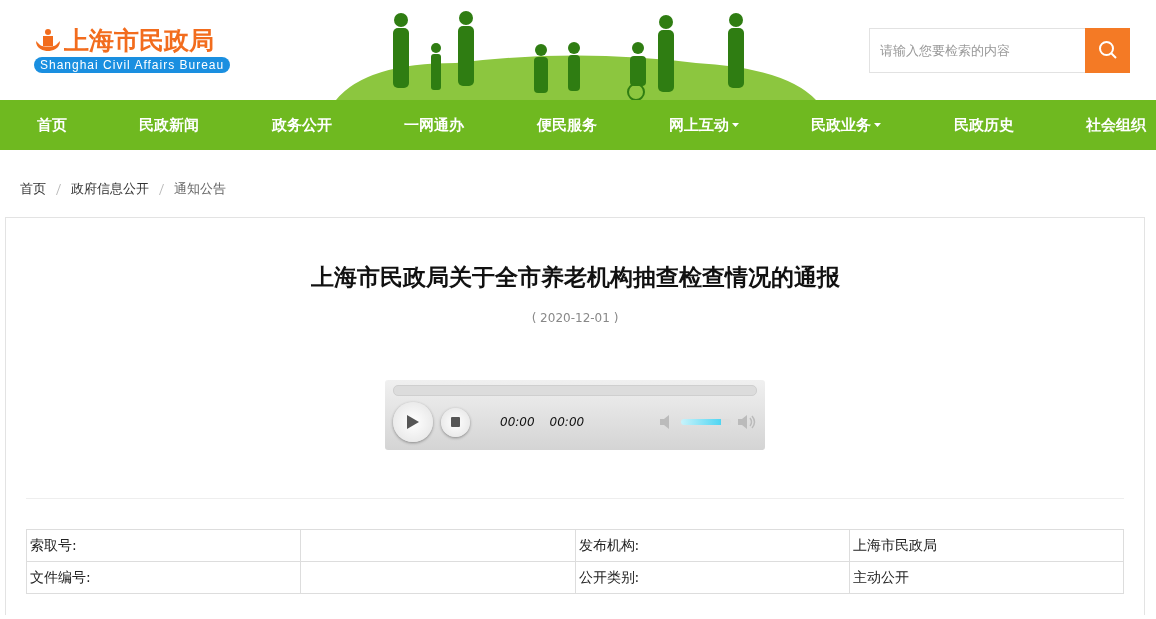  What do you see at coordinates (712, 577) in the screenshot?
I see `table-cell: 公开类别:` at bounding box center [712, 577].